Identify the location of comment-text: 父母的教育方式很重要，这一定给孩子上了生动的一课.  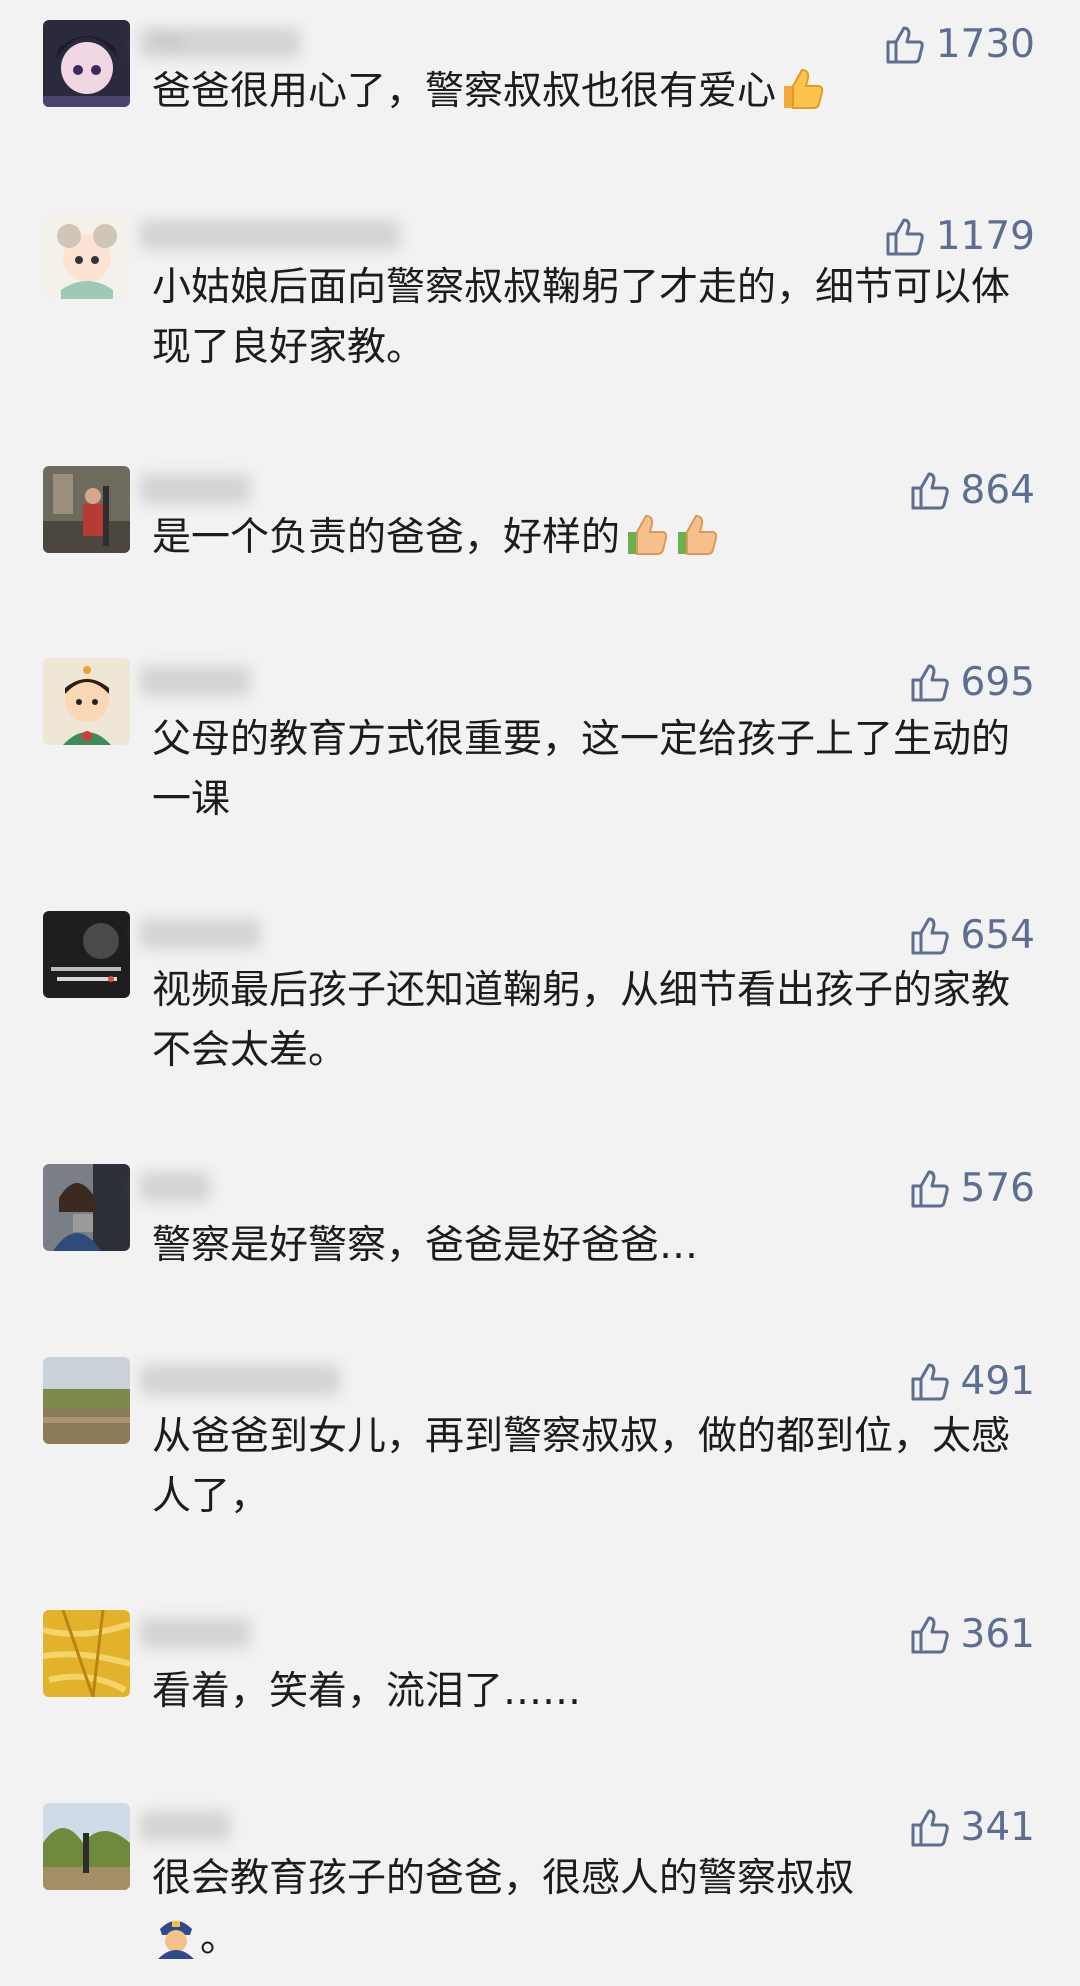
(581, 769).